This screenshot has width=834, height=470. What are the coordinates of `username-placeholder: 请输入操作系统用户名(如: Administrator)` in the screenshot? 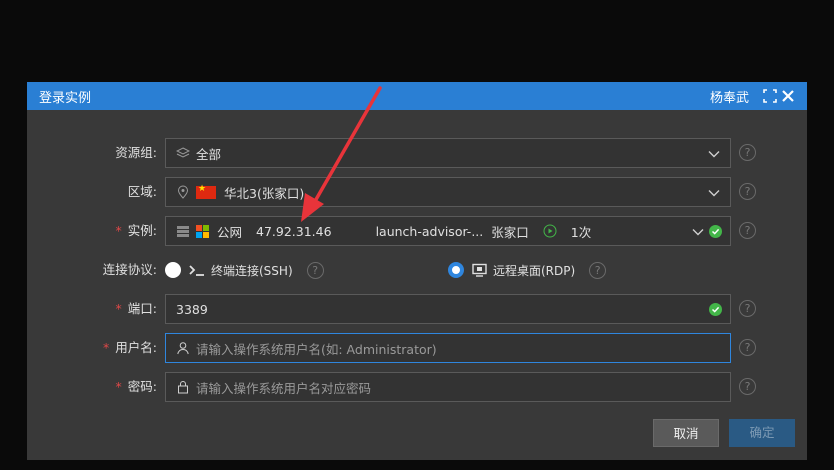 It's located at (316, 349).